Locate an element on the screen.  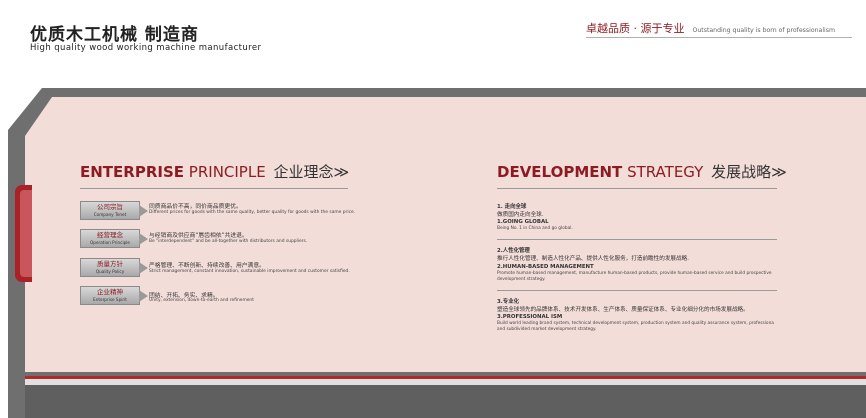
principle-desc-cn: 严格管理、不断创新、持续改善、用户满意。 is located at coordinates (207, 266).